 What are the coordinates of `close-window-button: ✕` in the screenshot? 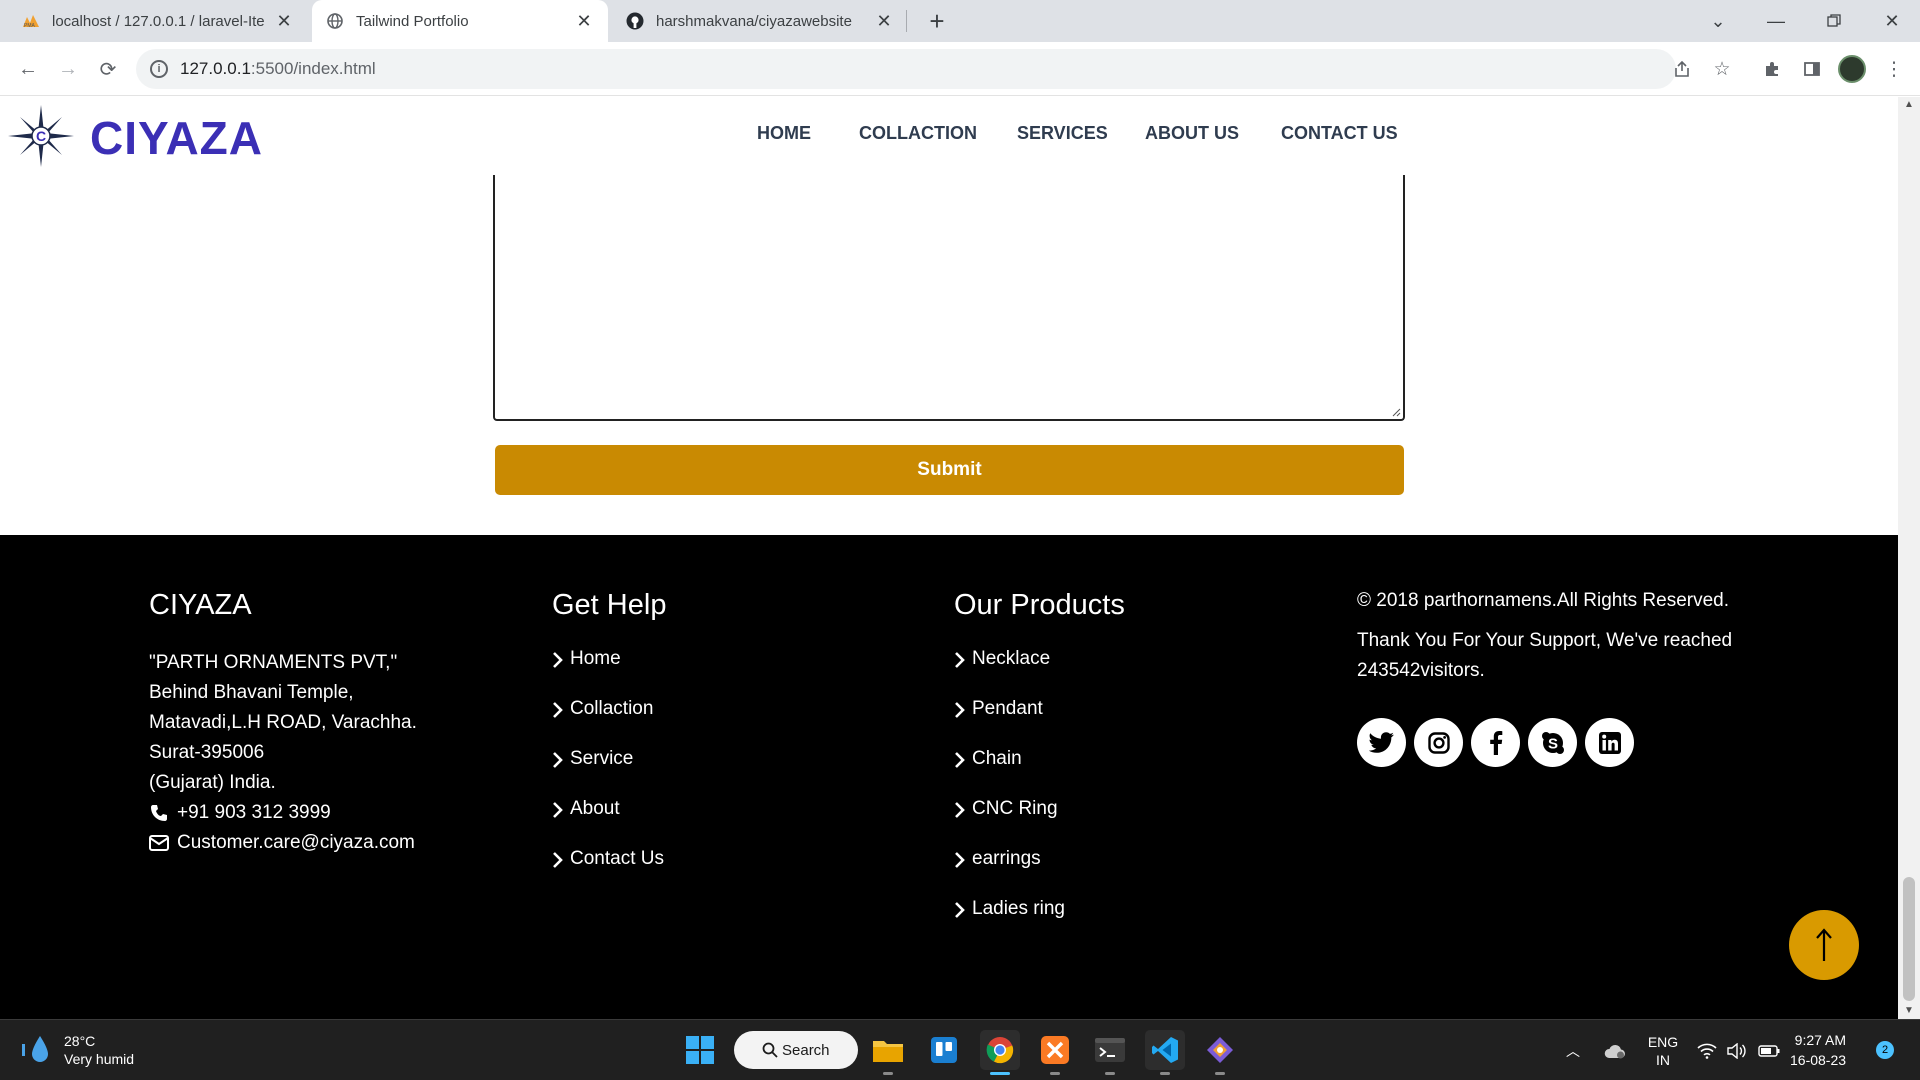 It's located at (1892, 21).